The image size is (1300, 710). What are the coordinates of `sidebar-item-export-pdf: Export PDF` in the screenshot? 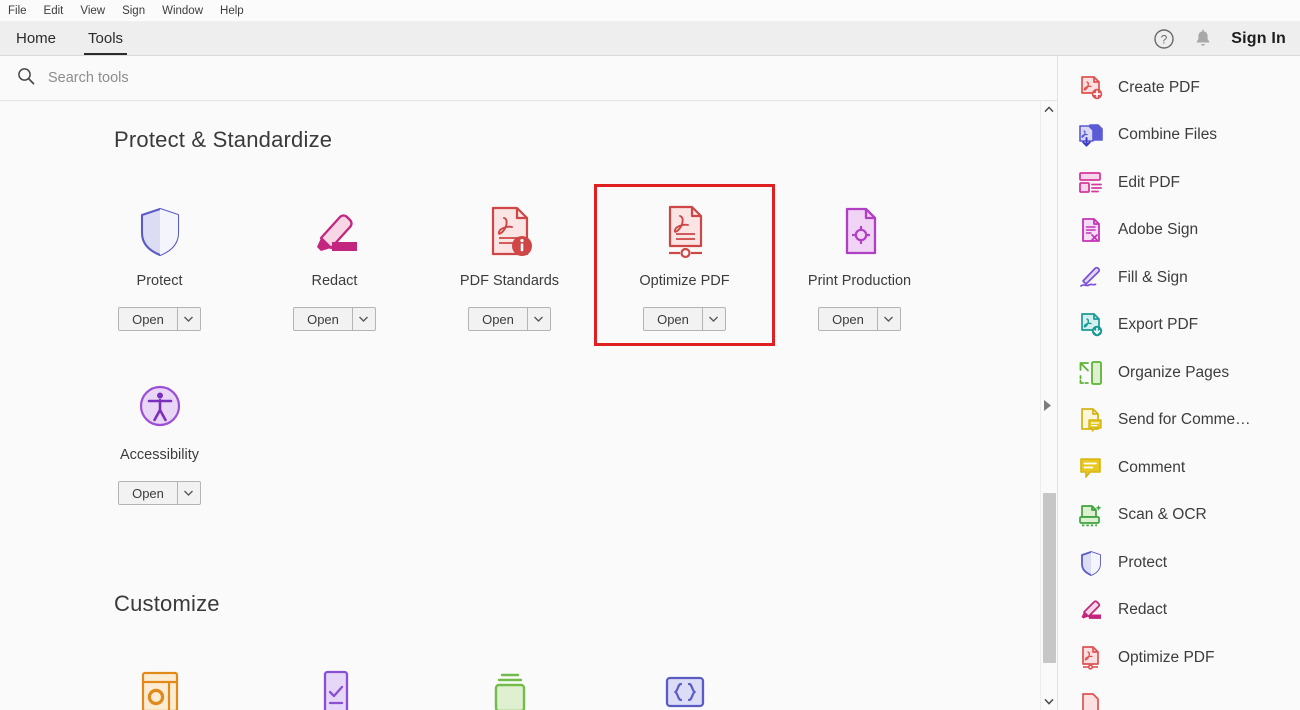 It's located at (1179, 326).